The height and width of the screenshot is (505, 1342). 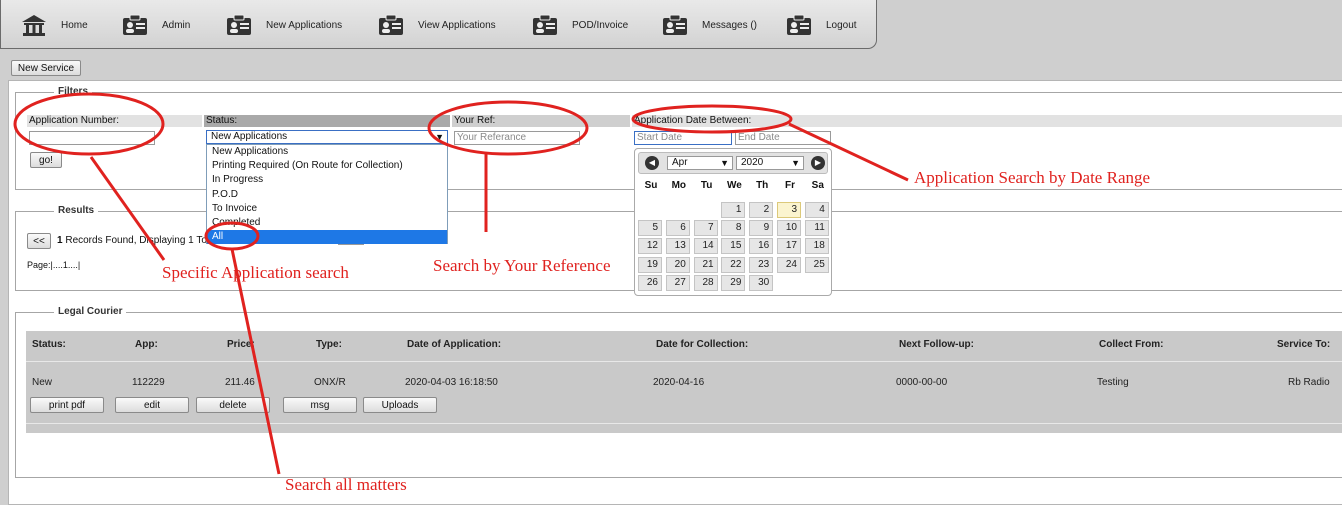 I want to click on calendar-day: 10, so click(x=789, y=228).